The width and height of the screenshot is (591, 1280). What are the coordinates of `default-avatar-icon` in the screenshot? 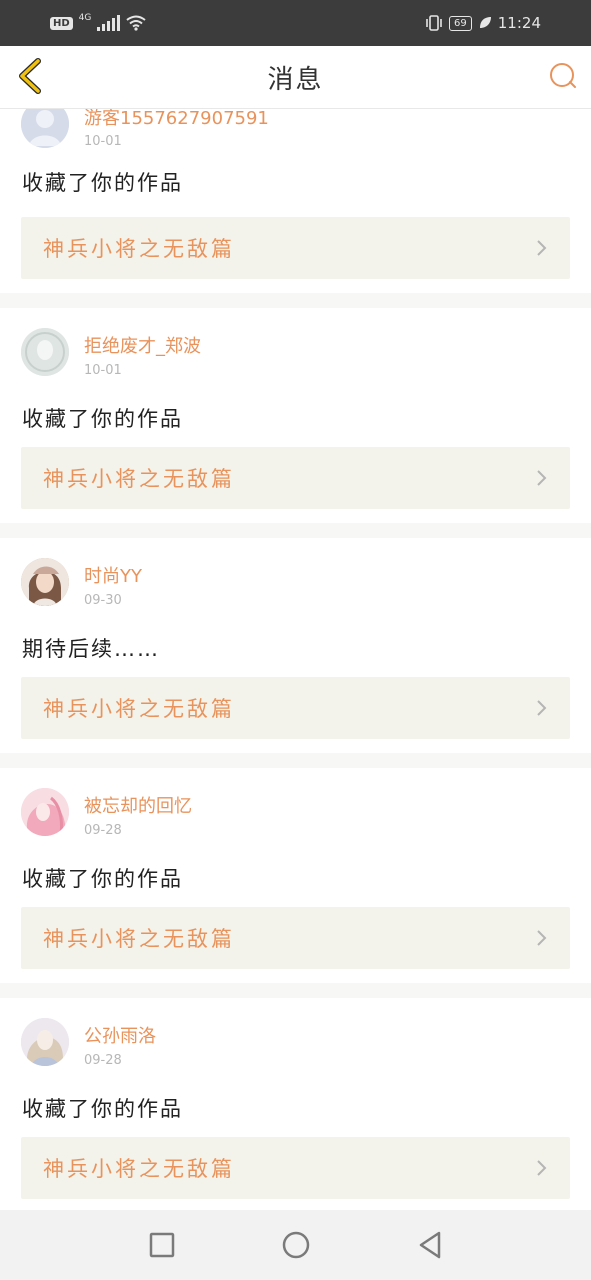 It's located at (45, 128).